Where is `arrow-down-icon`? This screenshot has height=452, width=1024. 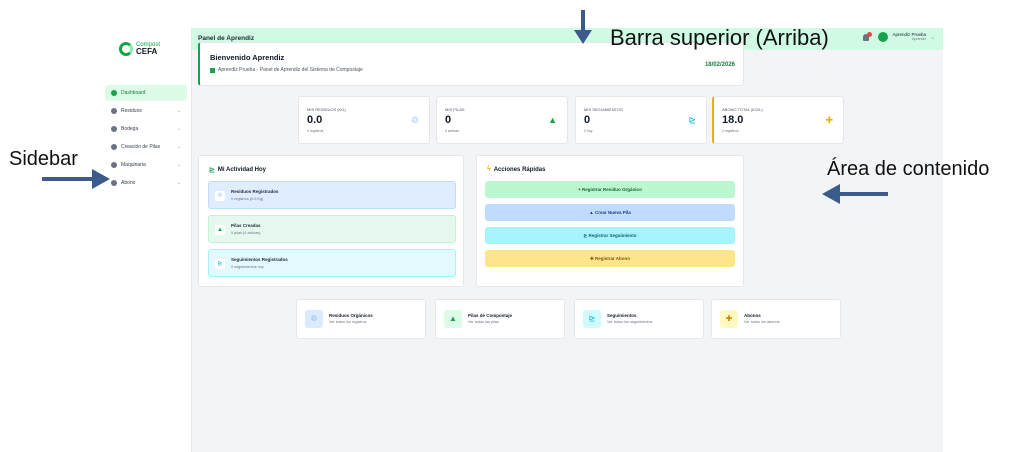 arrow-down-icon is located at coordinates (583, 27).